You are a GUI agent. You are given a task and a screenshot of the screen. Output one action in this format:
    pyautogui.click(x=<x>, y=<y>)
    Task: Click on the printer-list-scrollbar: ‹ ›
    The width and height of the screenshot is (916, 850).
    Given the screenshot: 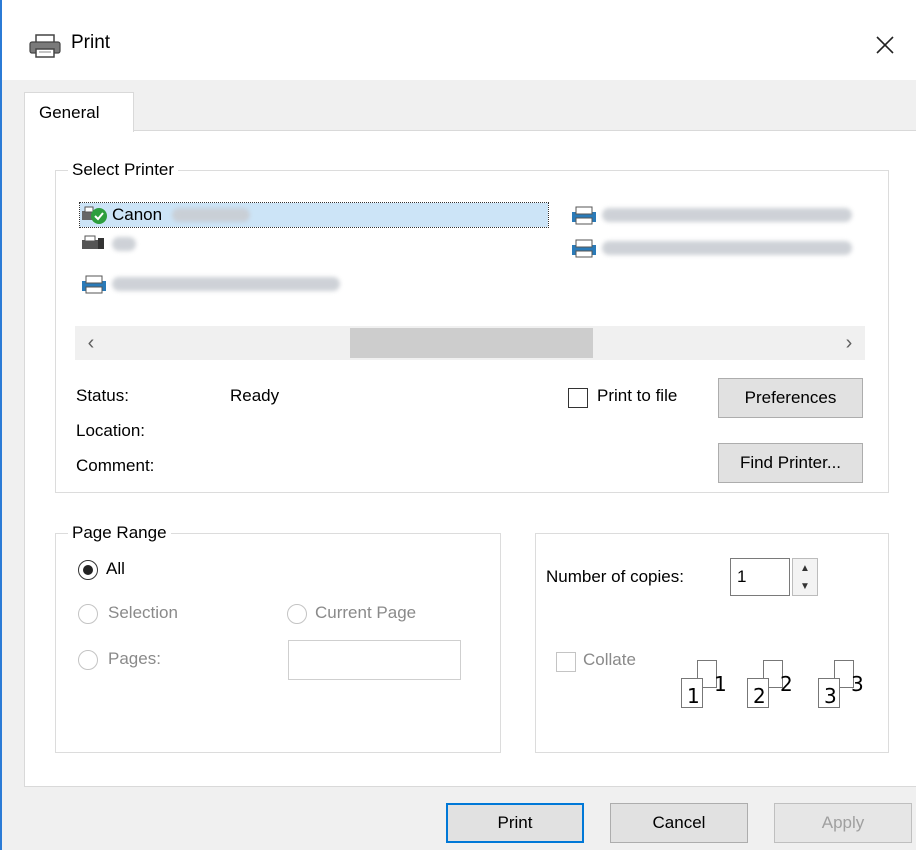 What is the action you would take?
    pyautogui.click(x=470, y=343)
    